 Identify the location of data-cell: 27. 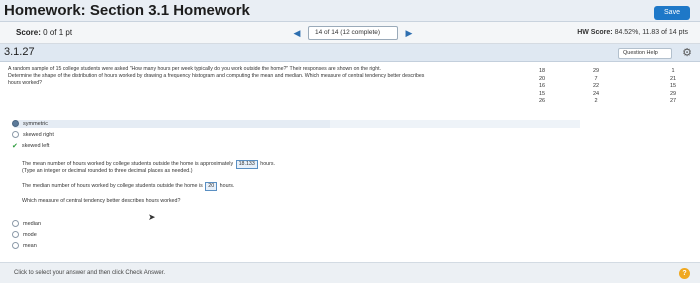
(673, 101).